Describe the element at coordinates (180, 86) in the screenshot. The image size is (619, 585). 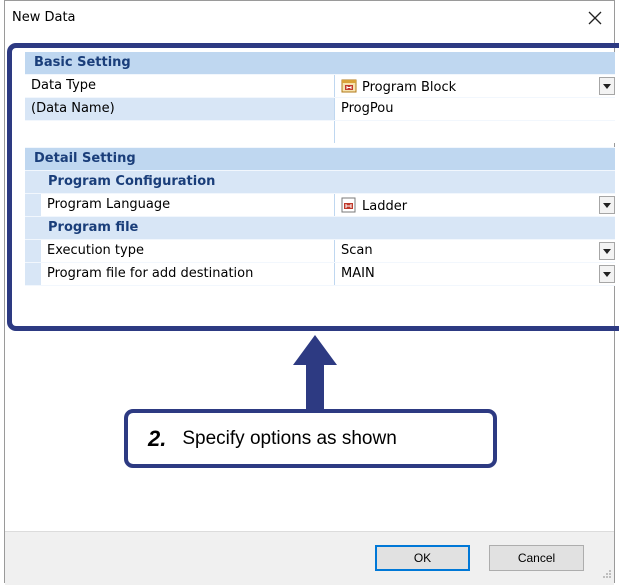
I see `property-label: Data Type` at that location.